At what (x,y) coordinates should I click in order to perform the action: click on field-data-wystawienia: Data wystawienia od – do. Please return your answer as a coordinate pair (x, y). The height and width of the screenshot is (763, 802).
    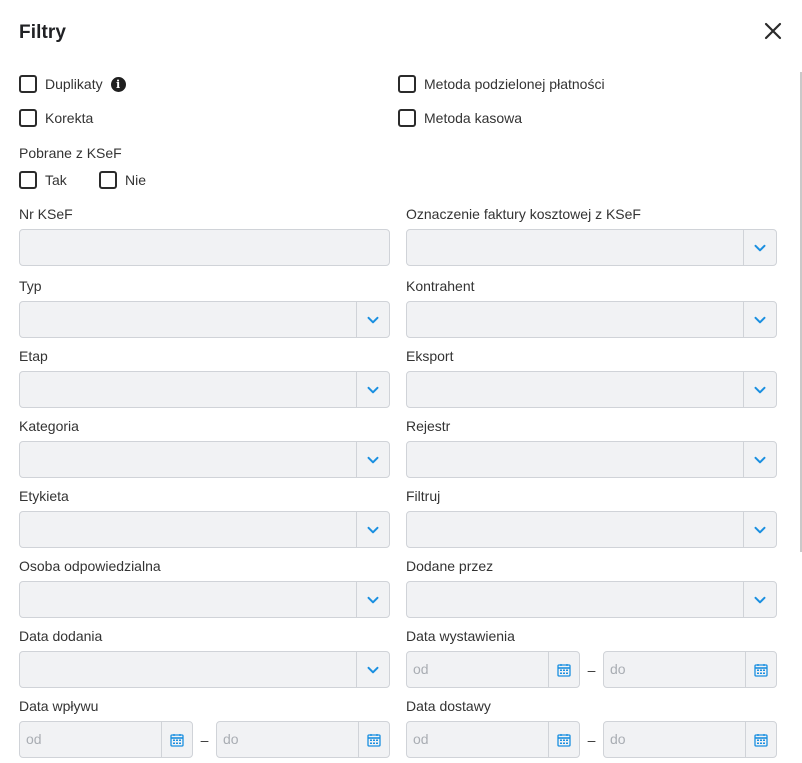
    Looking at the image, I should click on (591, 658).